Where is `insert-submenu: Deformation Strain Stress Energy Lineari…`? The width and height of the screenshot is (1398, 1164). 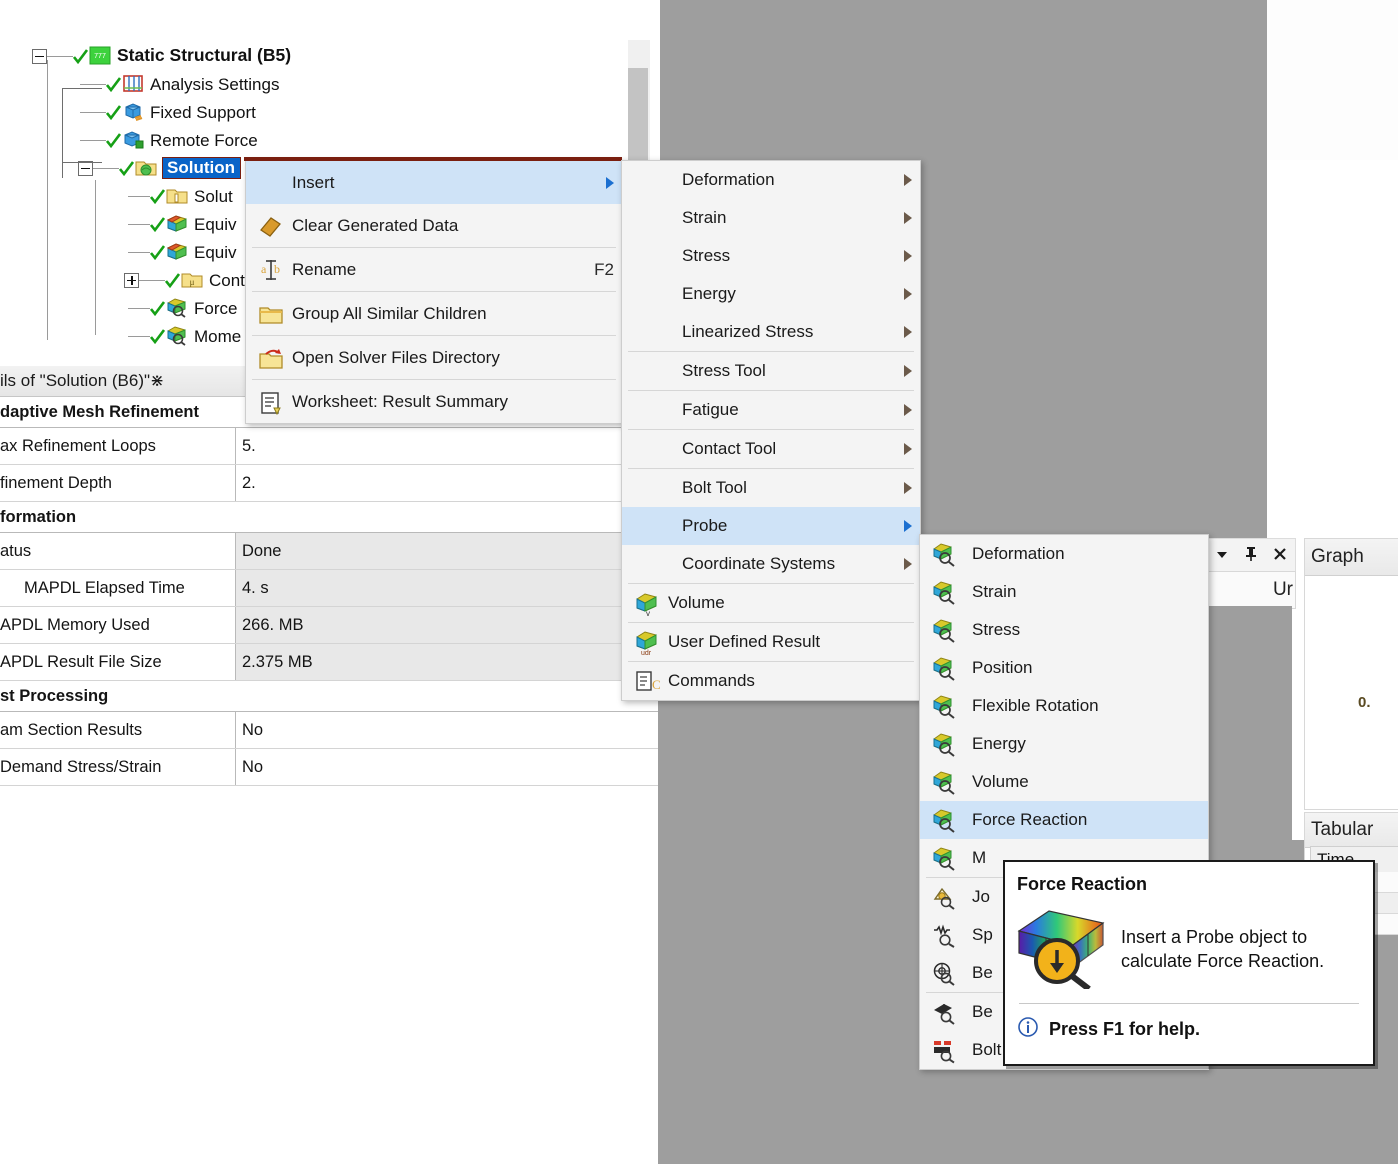 insert-submenu: Deformation Strain Stress Energy Lineari… is located at coordinates (771, 430).